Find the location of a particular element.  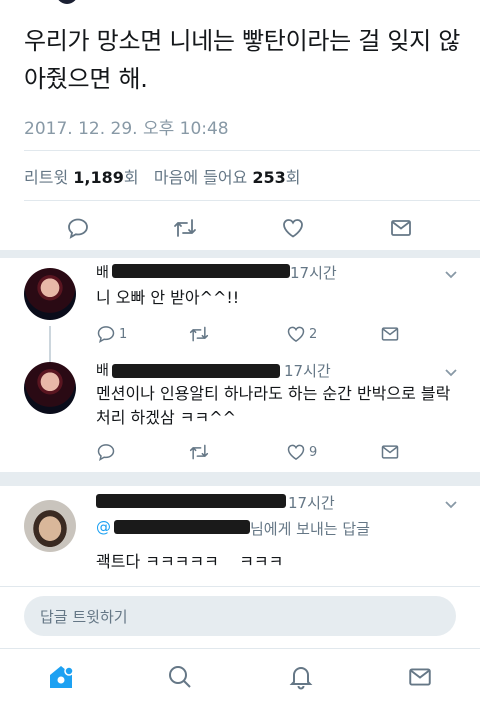

tab-notifications is located at coordinates (301, 677).